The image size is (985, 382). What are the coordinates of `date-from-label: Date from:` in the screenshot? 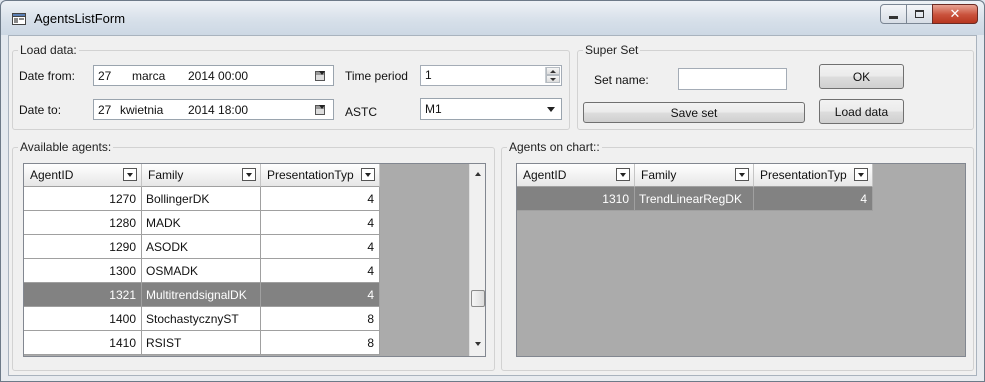 It's located at (47, 76).